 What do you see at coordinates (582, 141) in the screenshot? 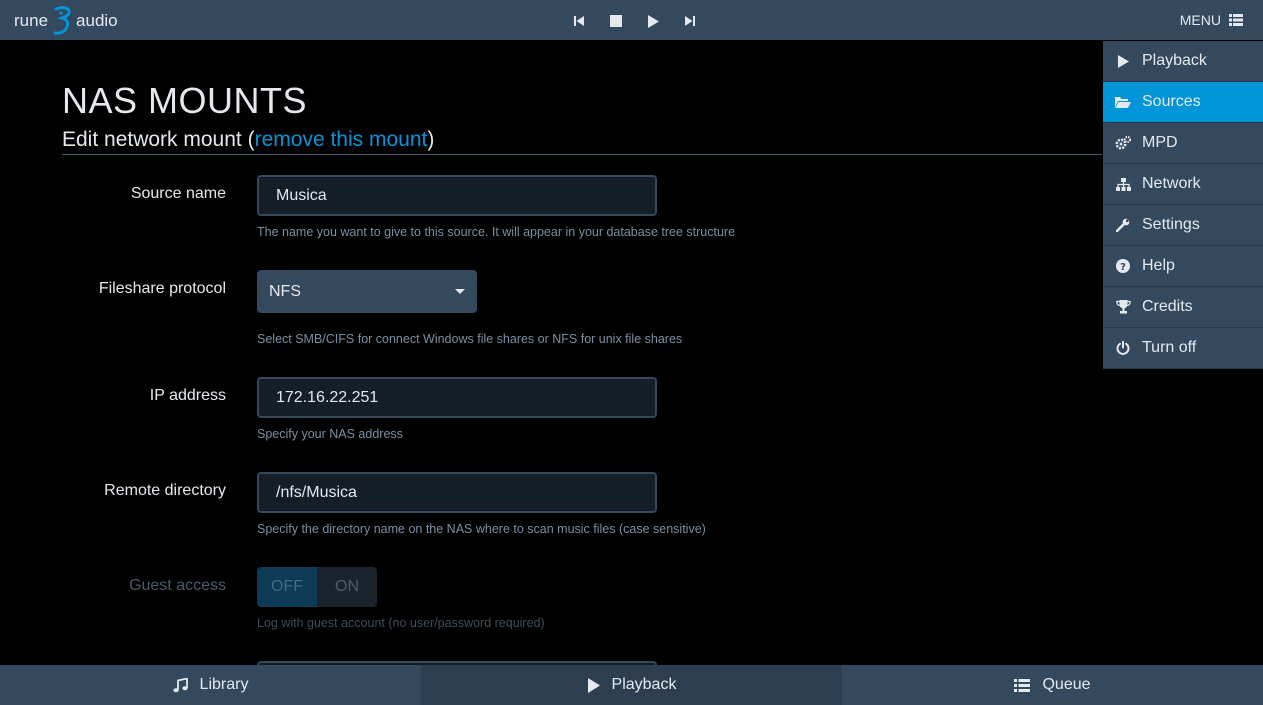
I see `section-title: Edit network mount (remove this mount)` at bounding box center [582, 141].